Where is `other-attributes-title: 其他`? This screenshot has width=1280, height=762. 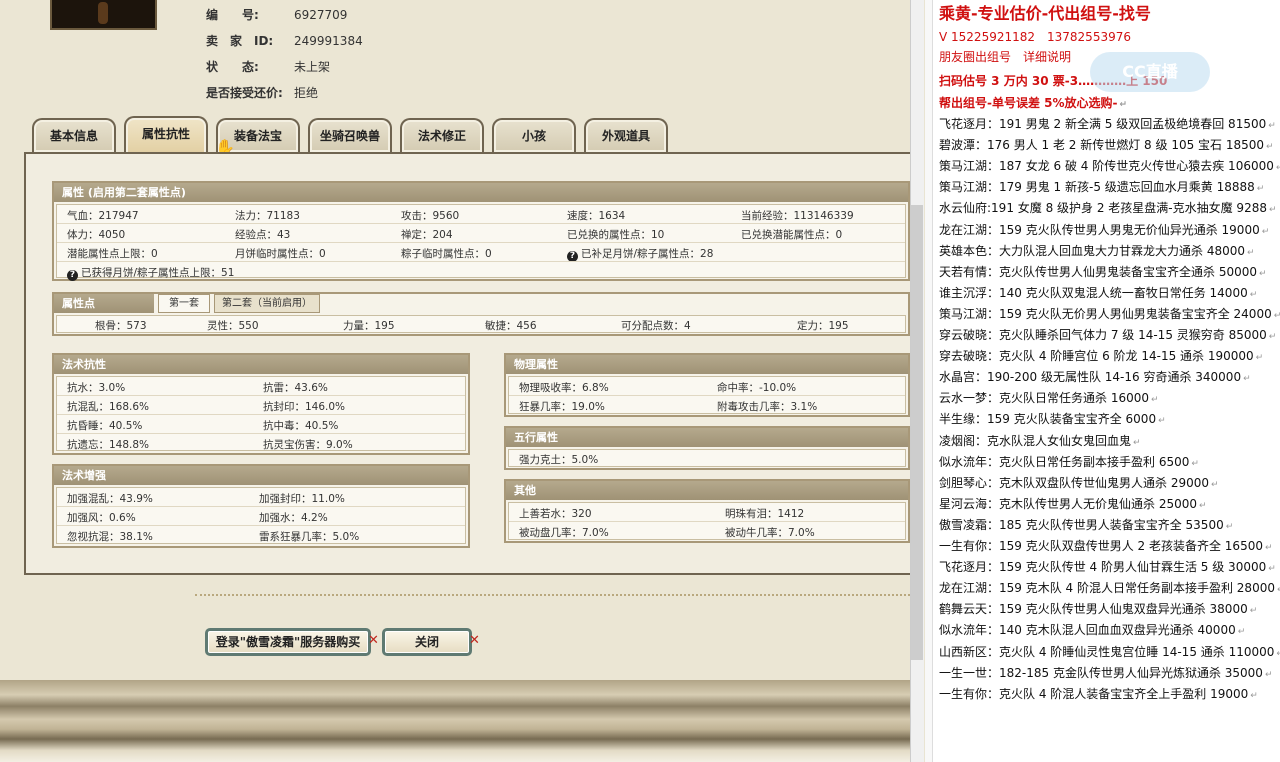 other-attributes-title: 其他 is located at coordinates (707, 490).